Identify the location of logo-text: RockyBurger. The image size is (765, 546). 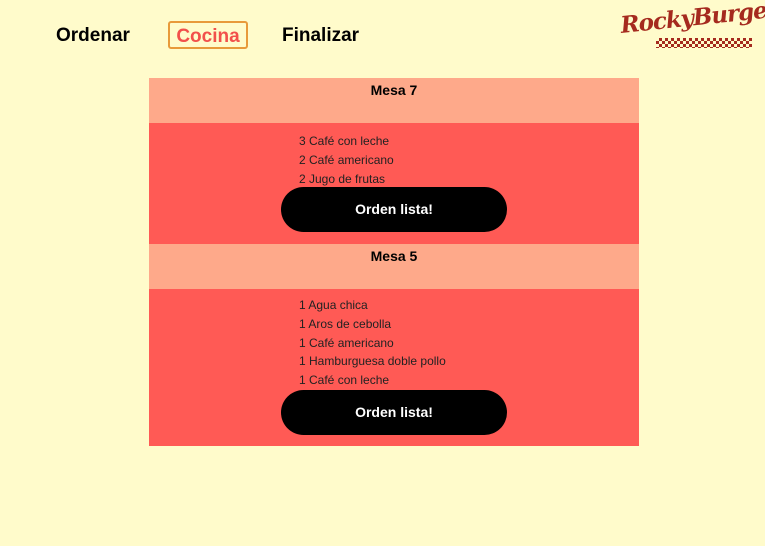
(692, 19).